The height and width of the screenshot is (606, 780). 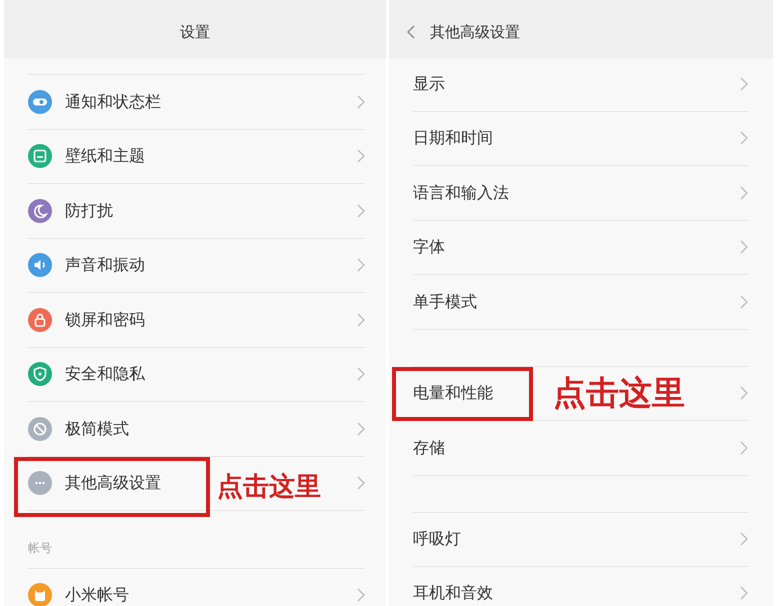 What do you see at coordinates (445, 301) in the screenshot?
I see `settings-item: 单手模式` at bounding box center [445, 301].